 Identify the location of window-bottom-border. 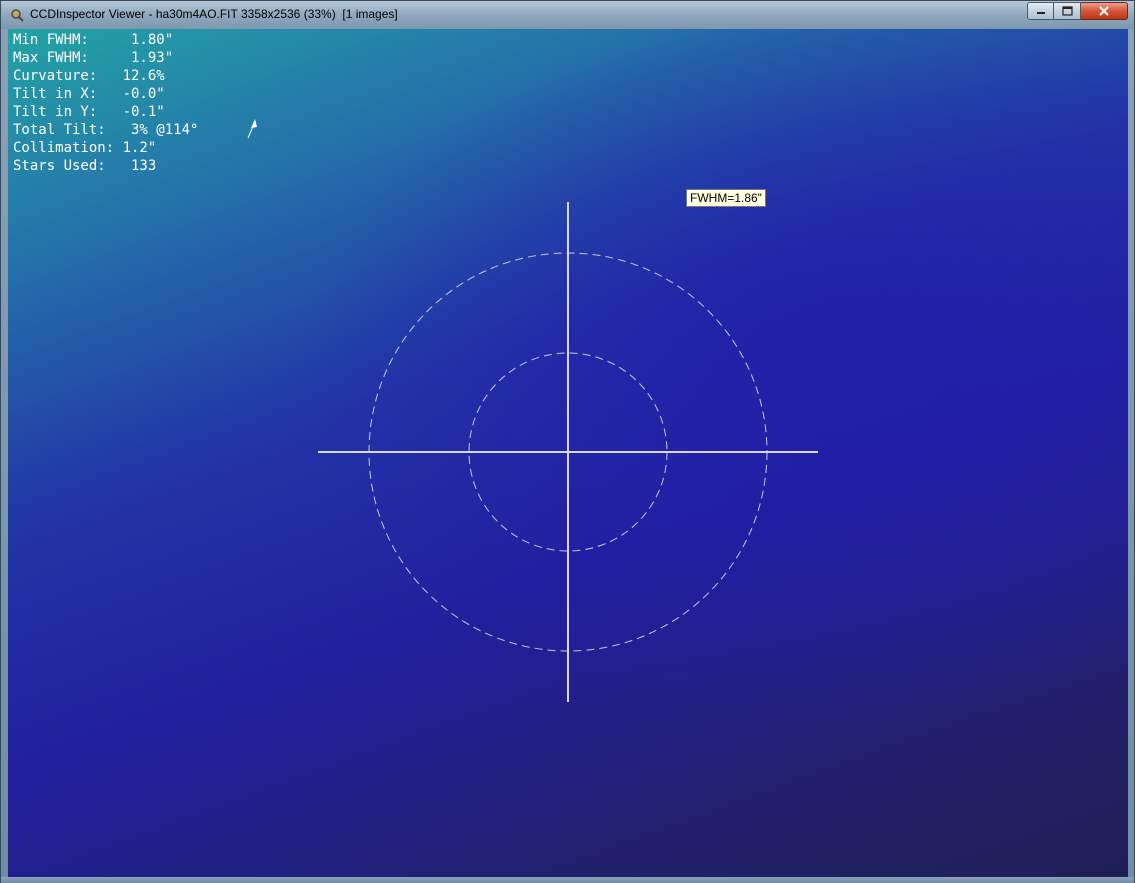
(567, 880).